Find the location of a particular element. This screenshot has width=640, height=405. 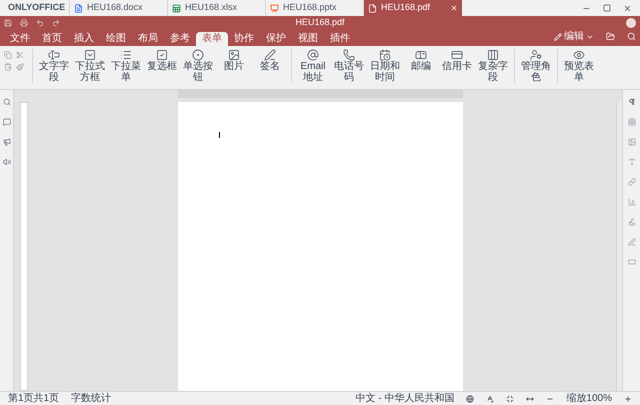

text-cursor is located at coordinates (219, 135).